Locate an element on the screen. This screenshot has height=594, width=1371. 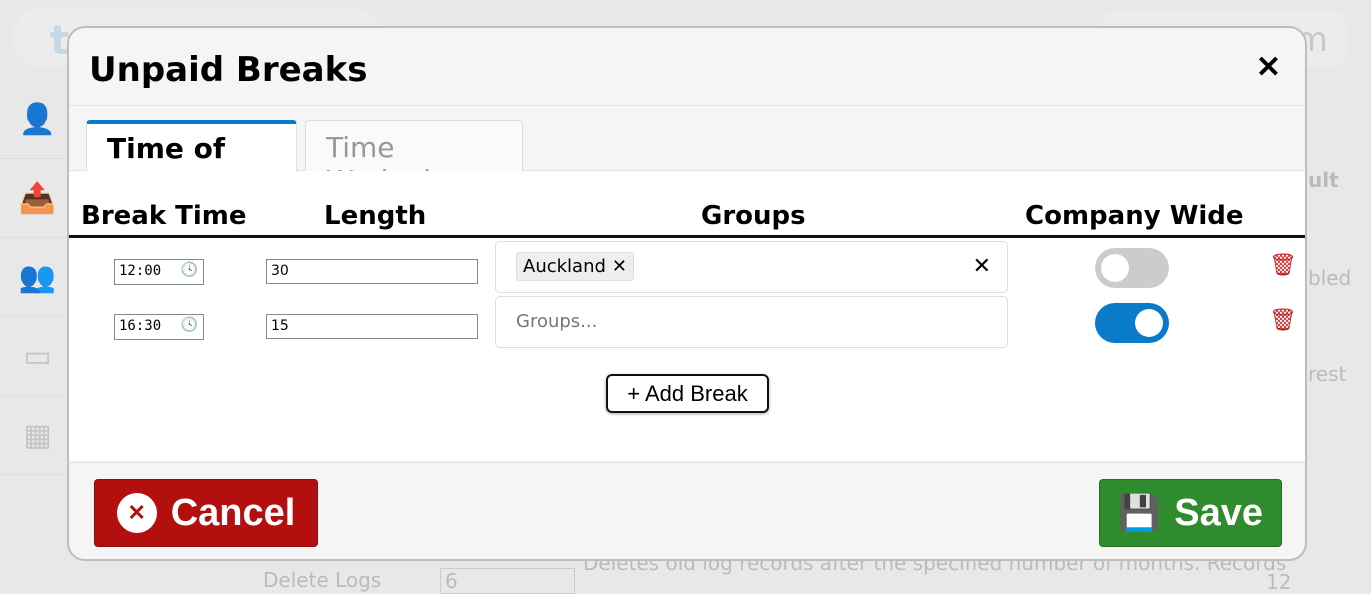
column-header-company-wide: Company Wide is located at coordinates (1134, 216).